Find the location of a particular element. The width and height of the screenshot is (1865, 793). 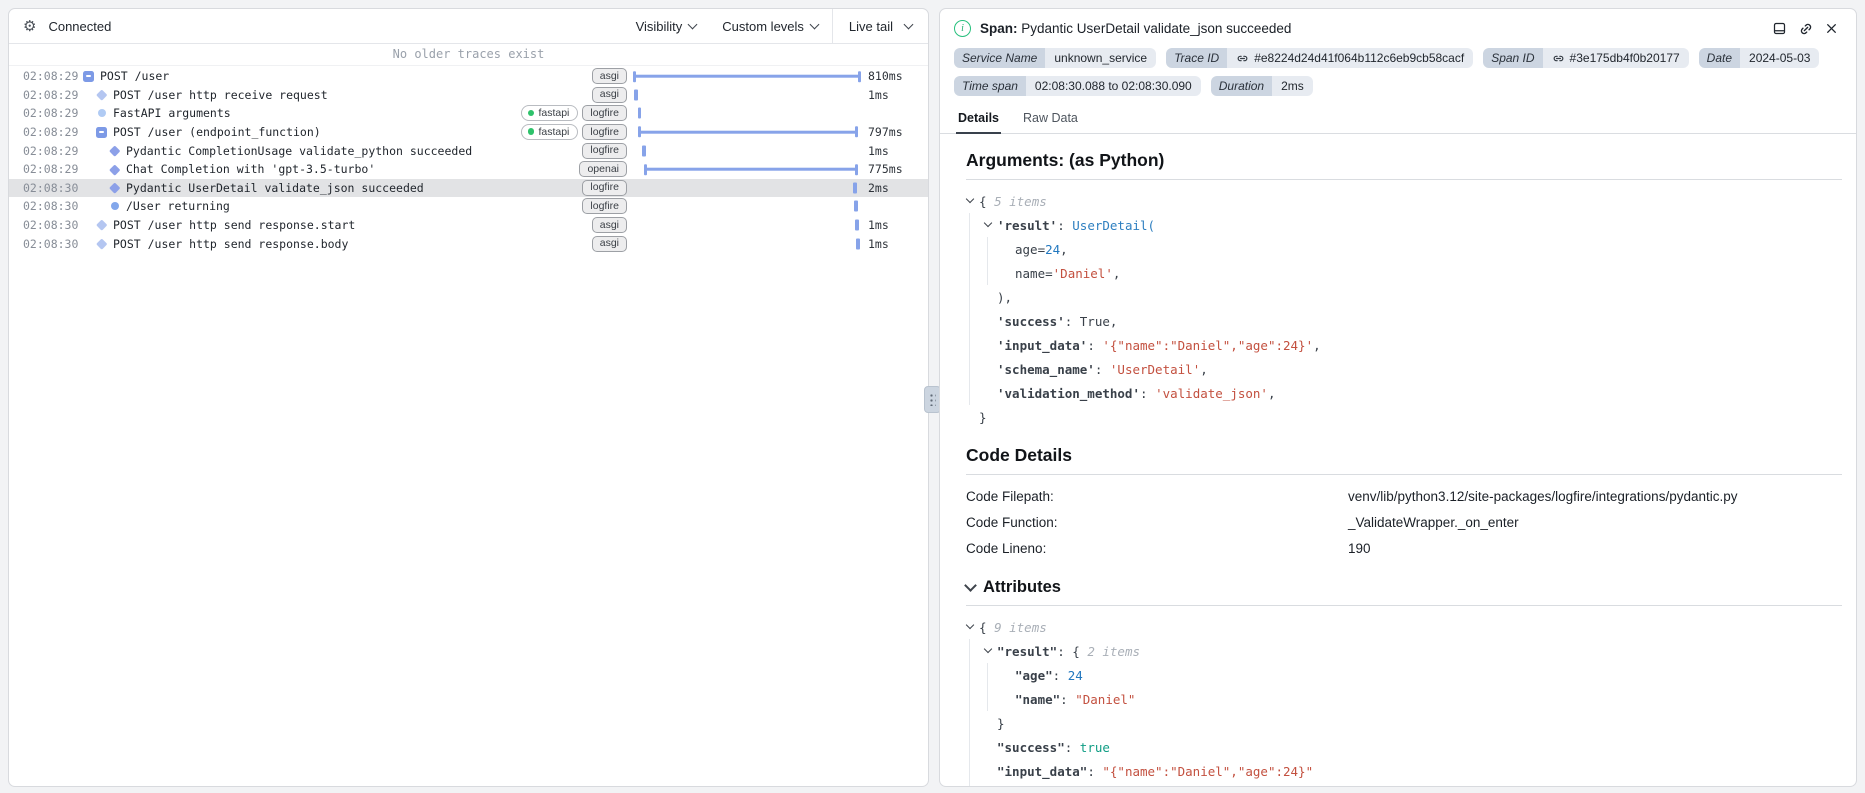

trace-row: 02:08:29 POST /user asgi 810ms is located at coordinates (468, 76).